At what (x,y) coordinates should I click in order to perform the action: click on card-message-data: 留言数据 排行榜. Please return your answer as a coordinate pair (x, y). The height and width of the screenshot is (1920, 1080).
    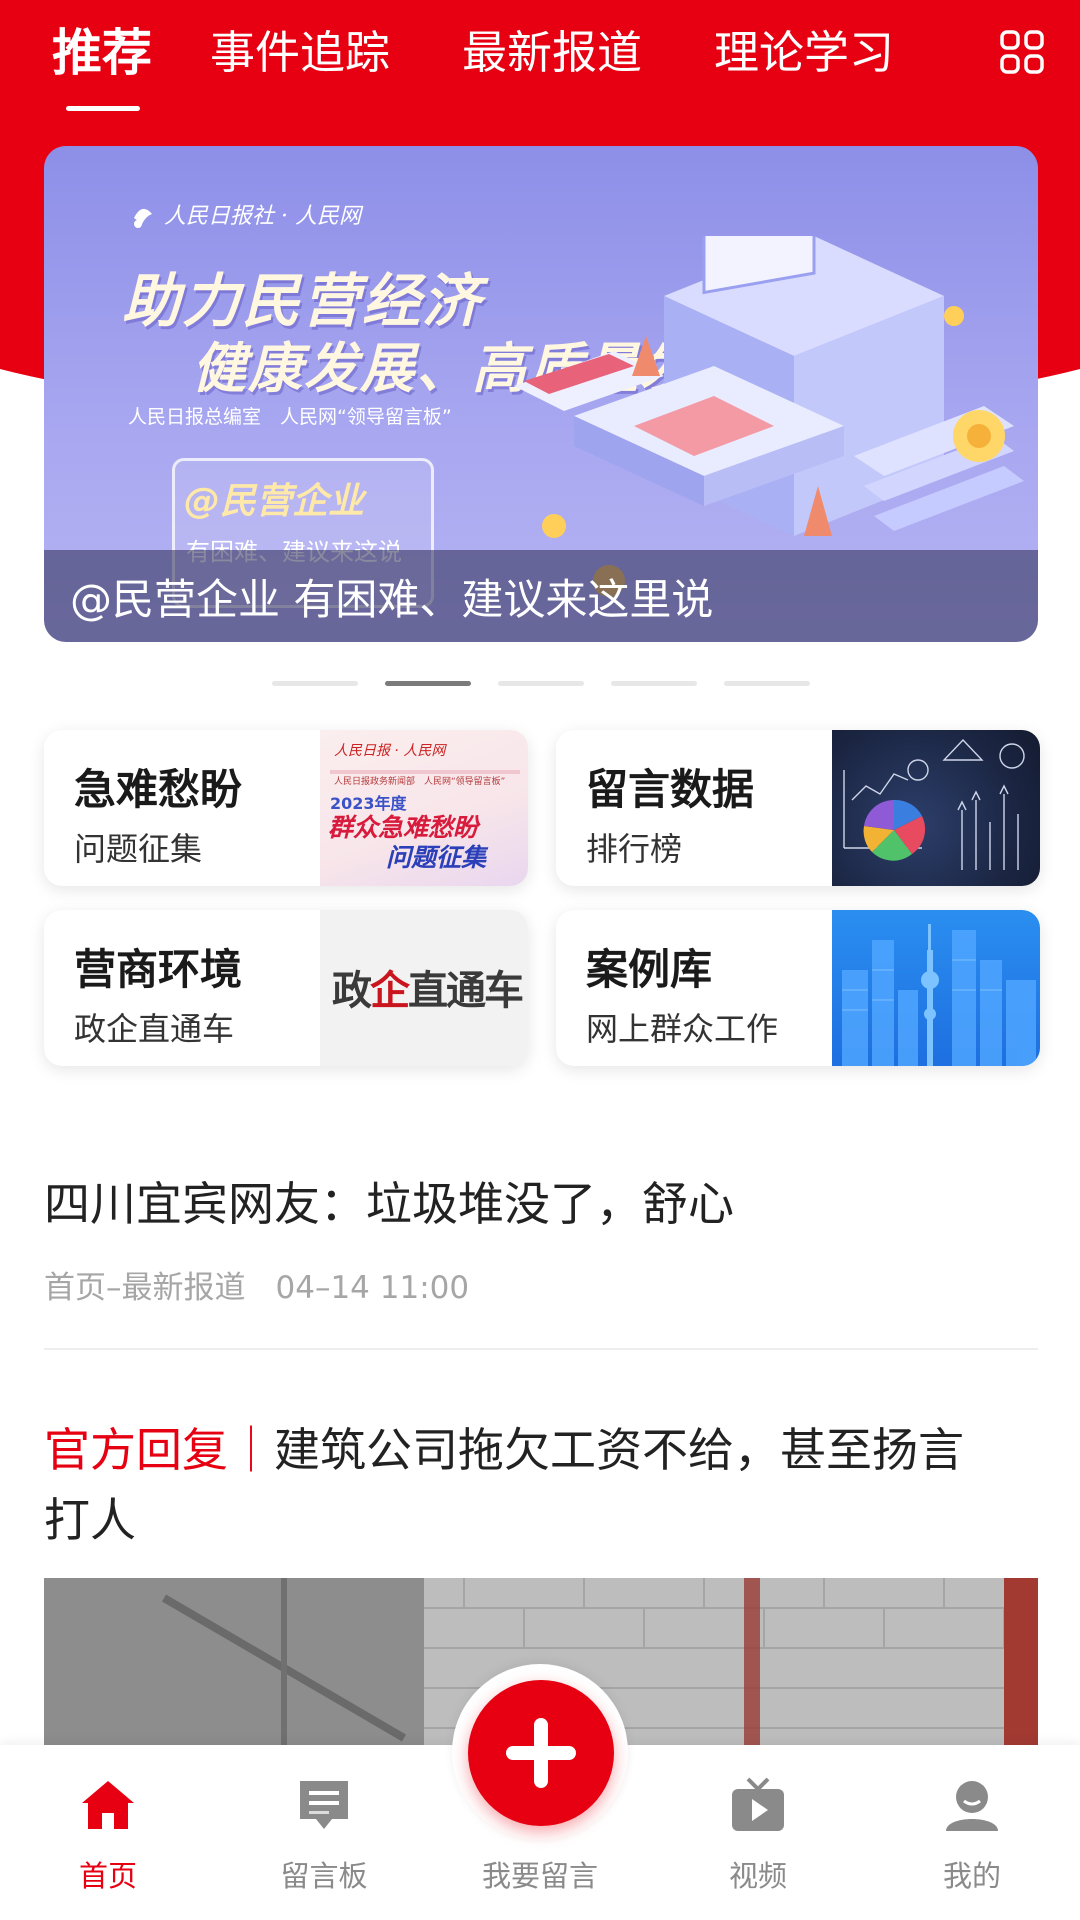
    Looking at the image, I should click on (798, 808).